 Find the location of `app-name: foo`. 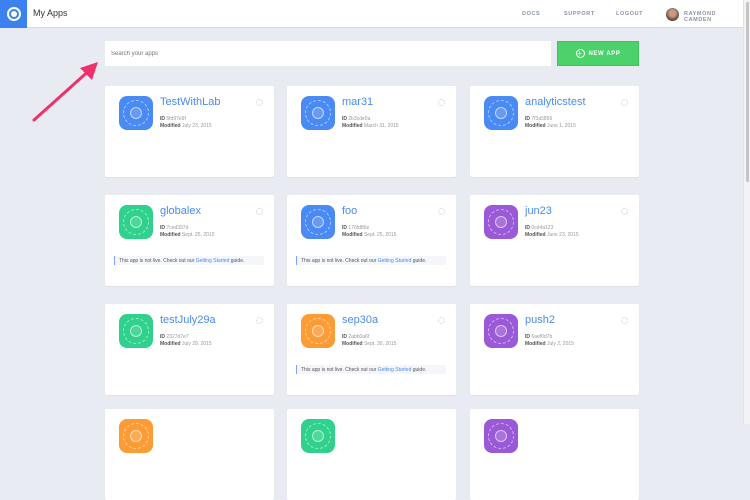

app-name: foo is located at coordinates (349, 211).